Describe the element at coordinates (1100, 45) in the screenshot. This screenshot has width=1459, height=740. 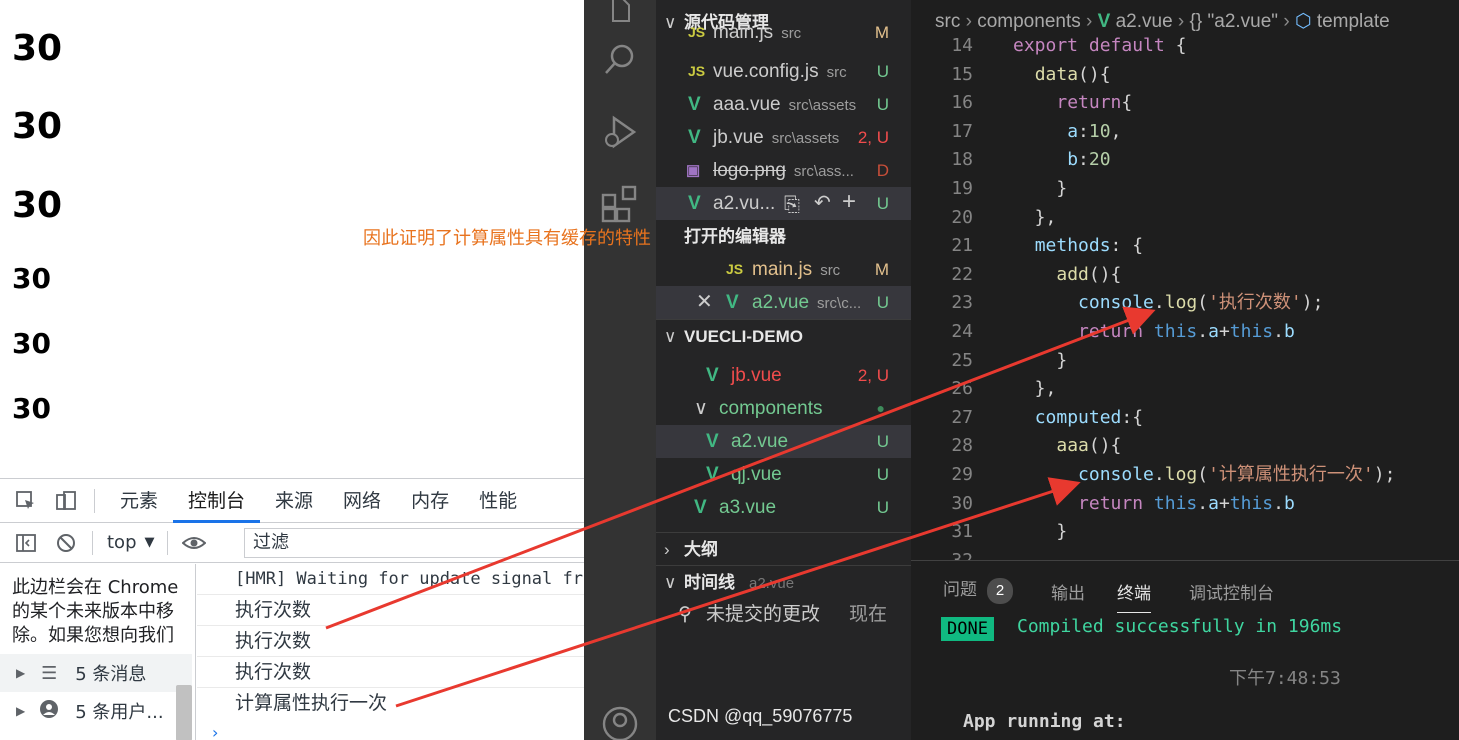
I see `code-text: export default {` at that location.